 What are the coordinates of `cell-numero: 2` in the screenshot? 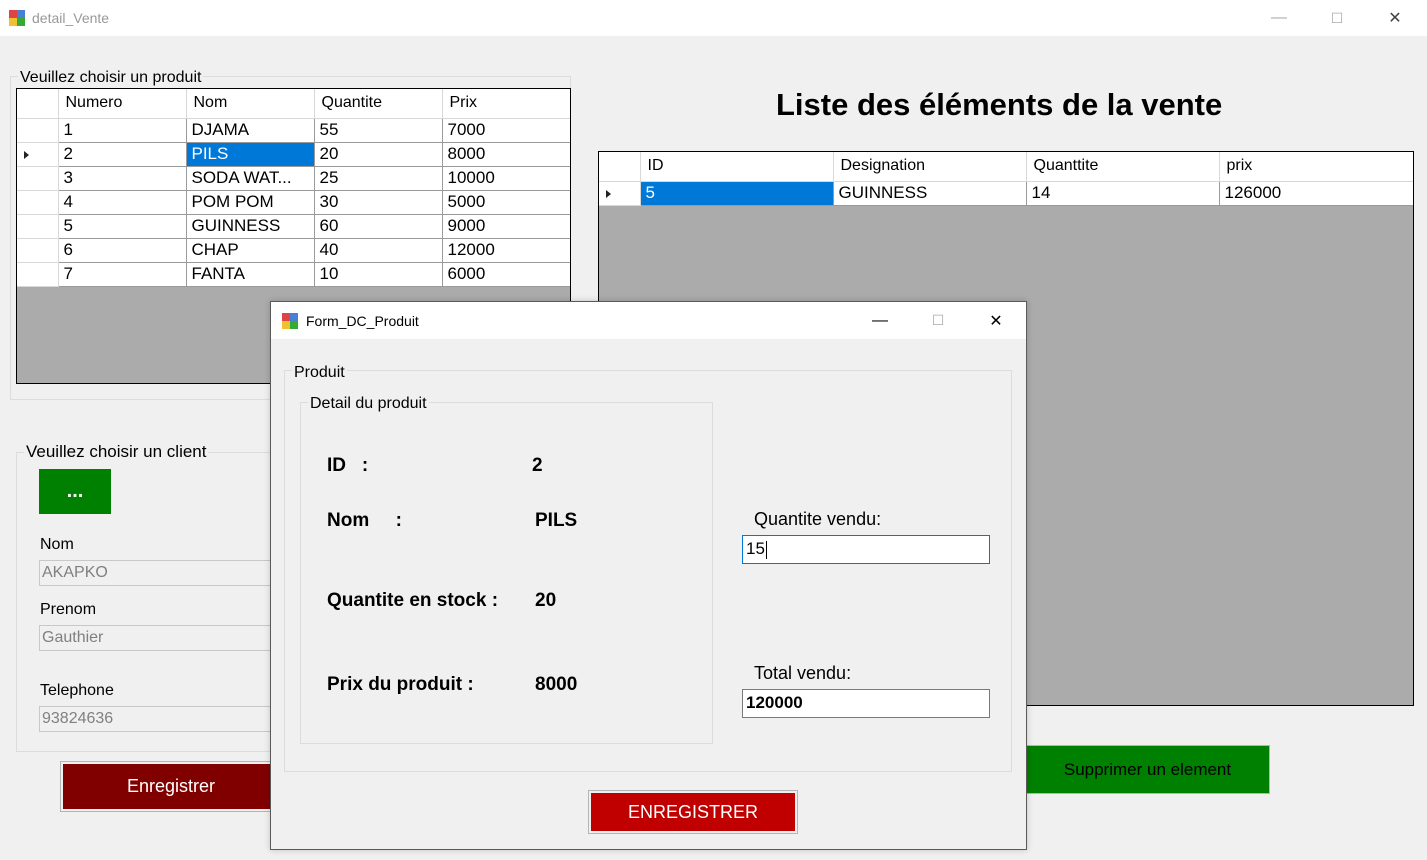 It's located at (122, 154).